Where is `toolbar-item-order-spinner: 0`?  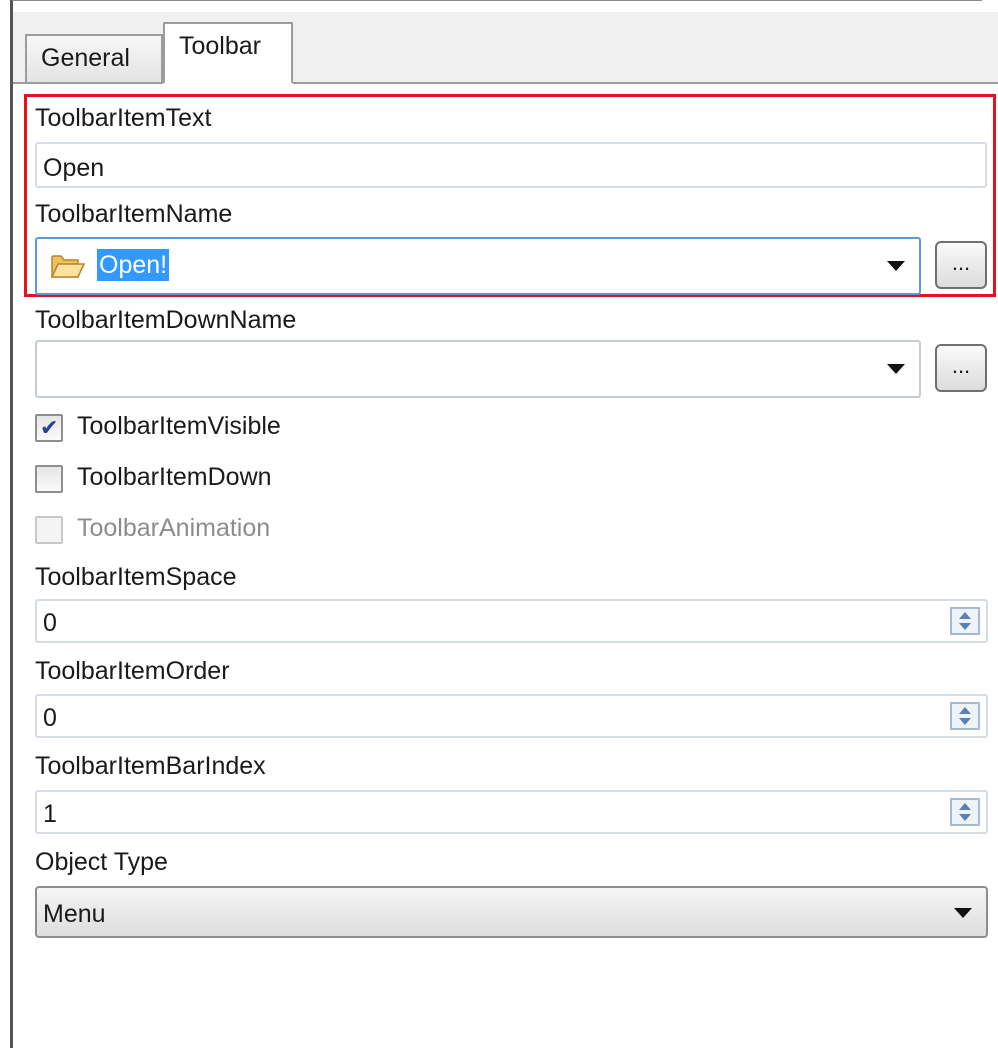 toolbar-item-order-spinner: 0 is located at coordinates (511, 716).